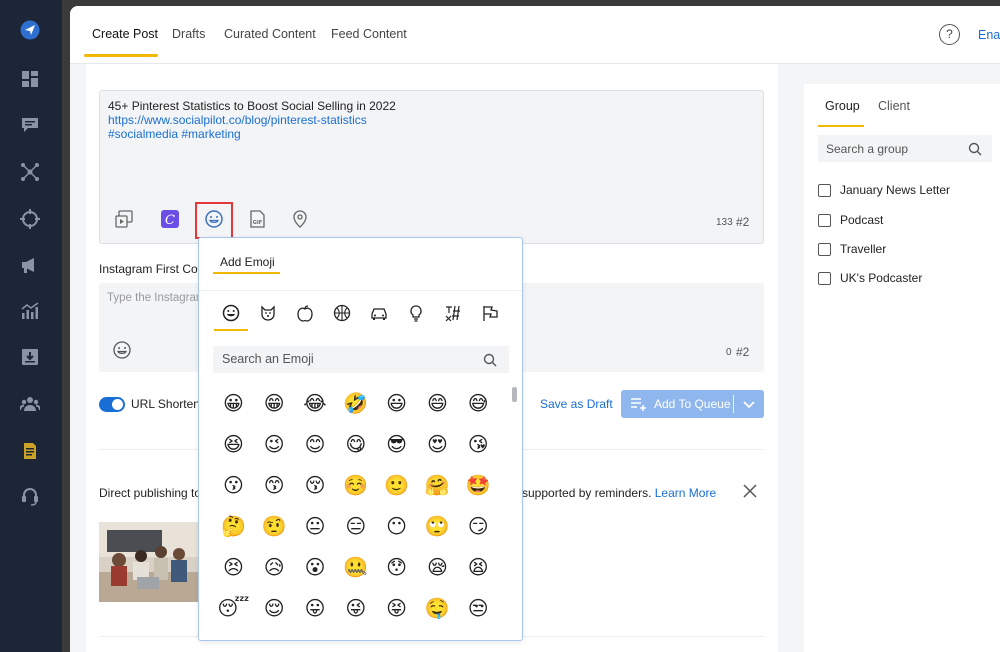 This screenshot has height=652, width=1000. Describe the element at coordinates (437, 533) in the screenshot. I see `emoji-option: 🙄` at that location.